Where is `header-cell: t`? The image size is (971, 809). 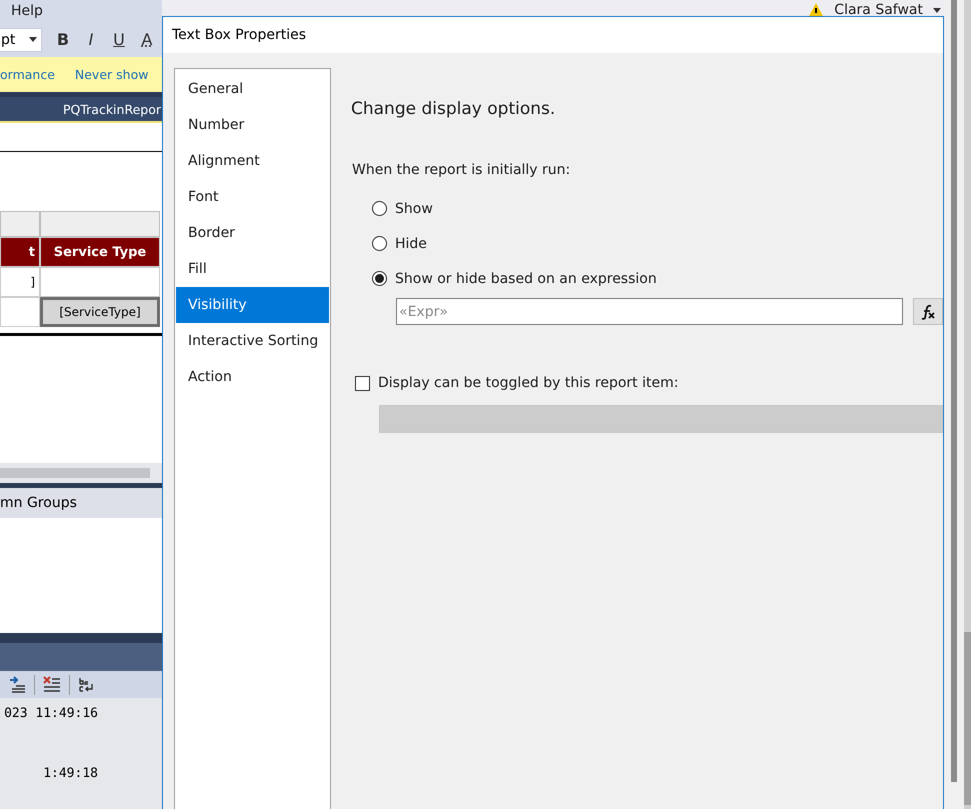 header-cell: t is located at coordinates (20, 252).